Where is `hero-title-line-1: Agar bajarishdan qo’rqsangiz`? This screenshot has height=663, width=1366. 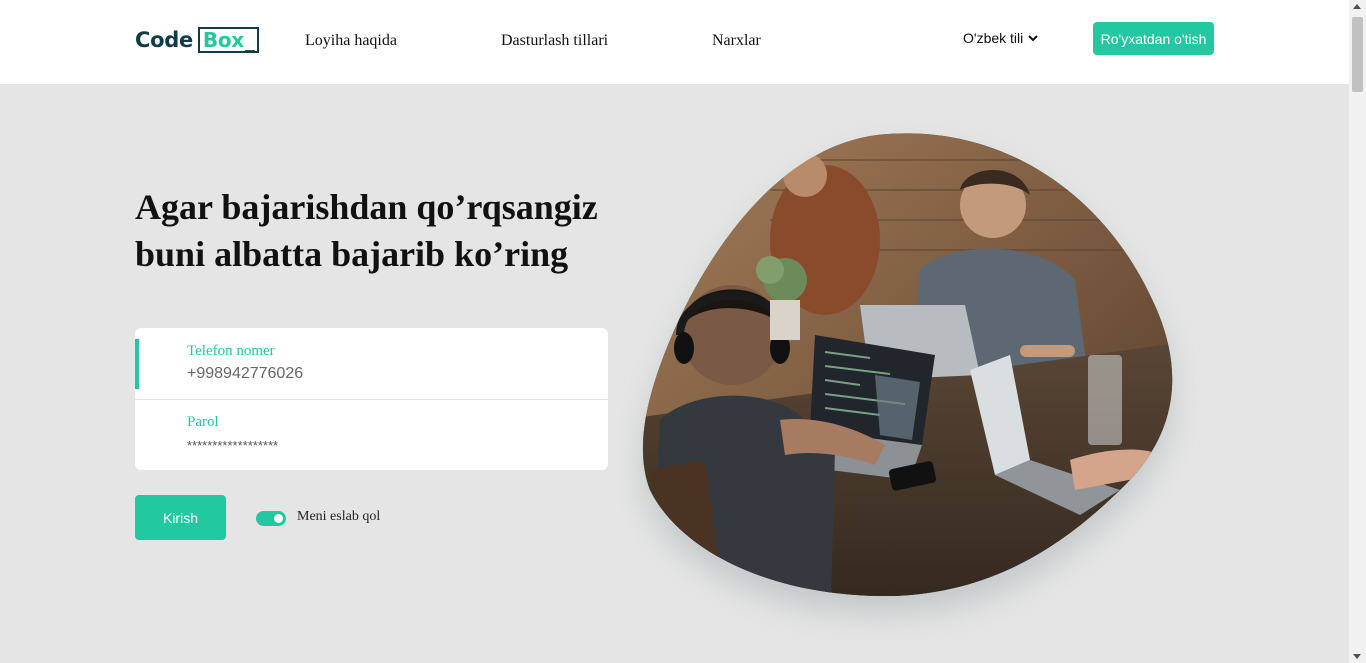 hero-title-line-1: Agar bajarishdan qo’rqsangiz is located at coordinates (366, 207).